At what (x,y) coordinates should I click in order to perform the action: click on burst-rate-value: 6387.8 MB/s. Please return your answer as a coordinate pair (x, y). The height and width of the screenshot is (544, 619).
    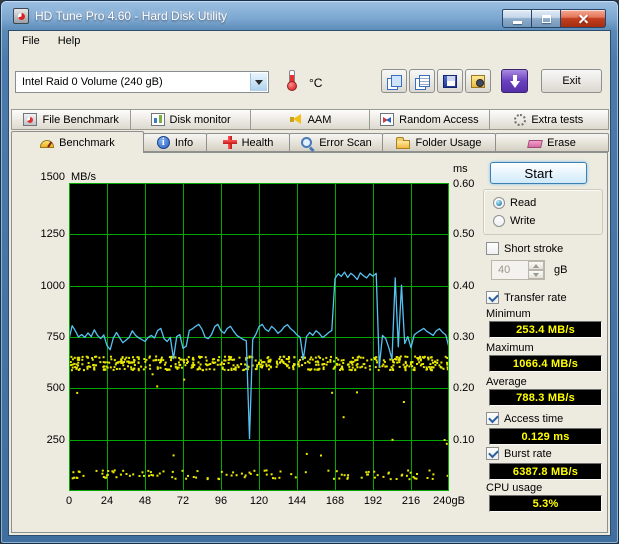
    Looking at the image, I should click on (545, 471).